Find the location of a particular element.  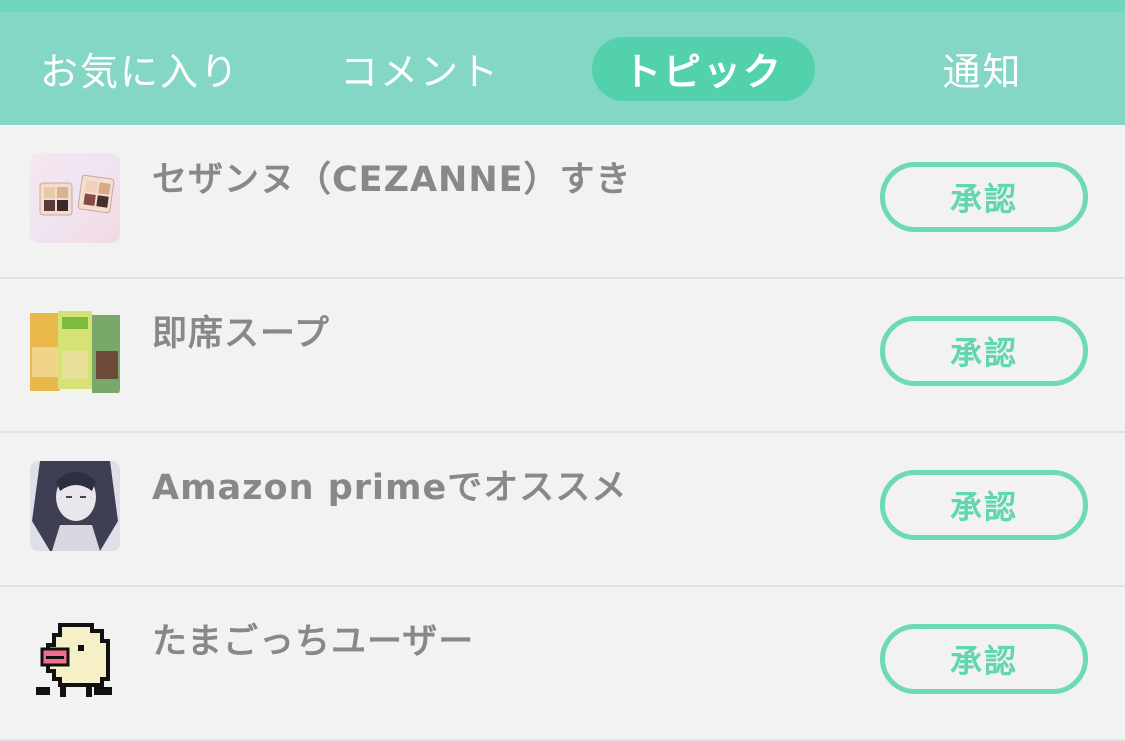

tab-comments-label: コメント is located at coordinates (419, 72).